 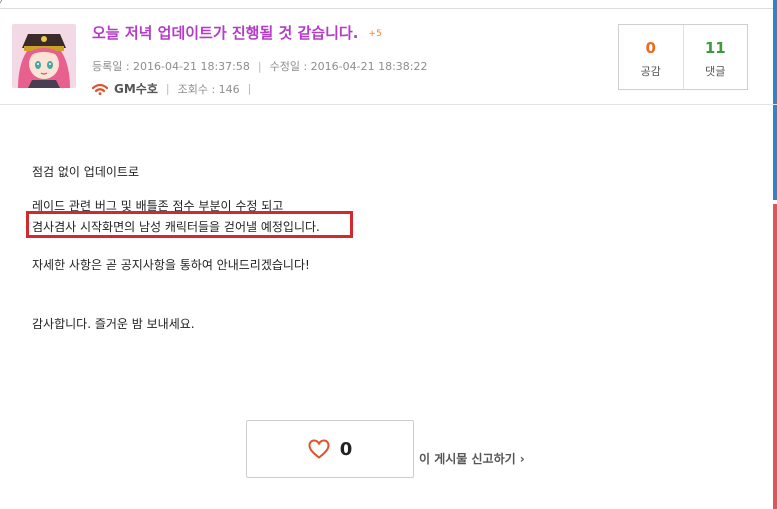 What do you see at coordinates (388, 104) in the screenshot?
I see `header-divider` at bounding box center [388, 104].